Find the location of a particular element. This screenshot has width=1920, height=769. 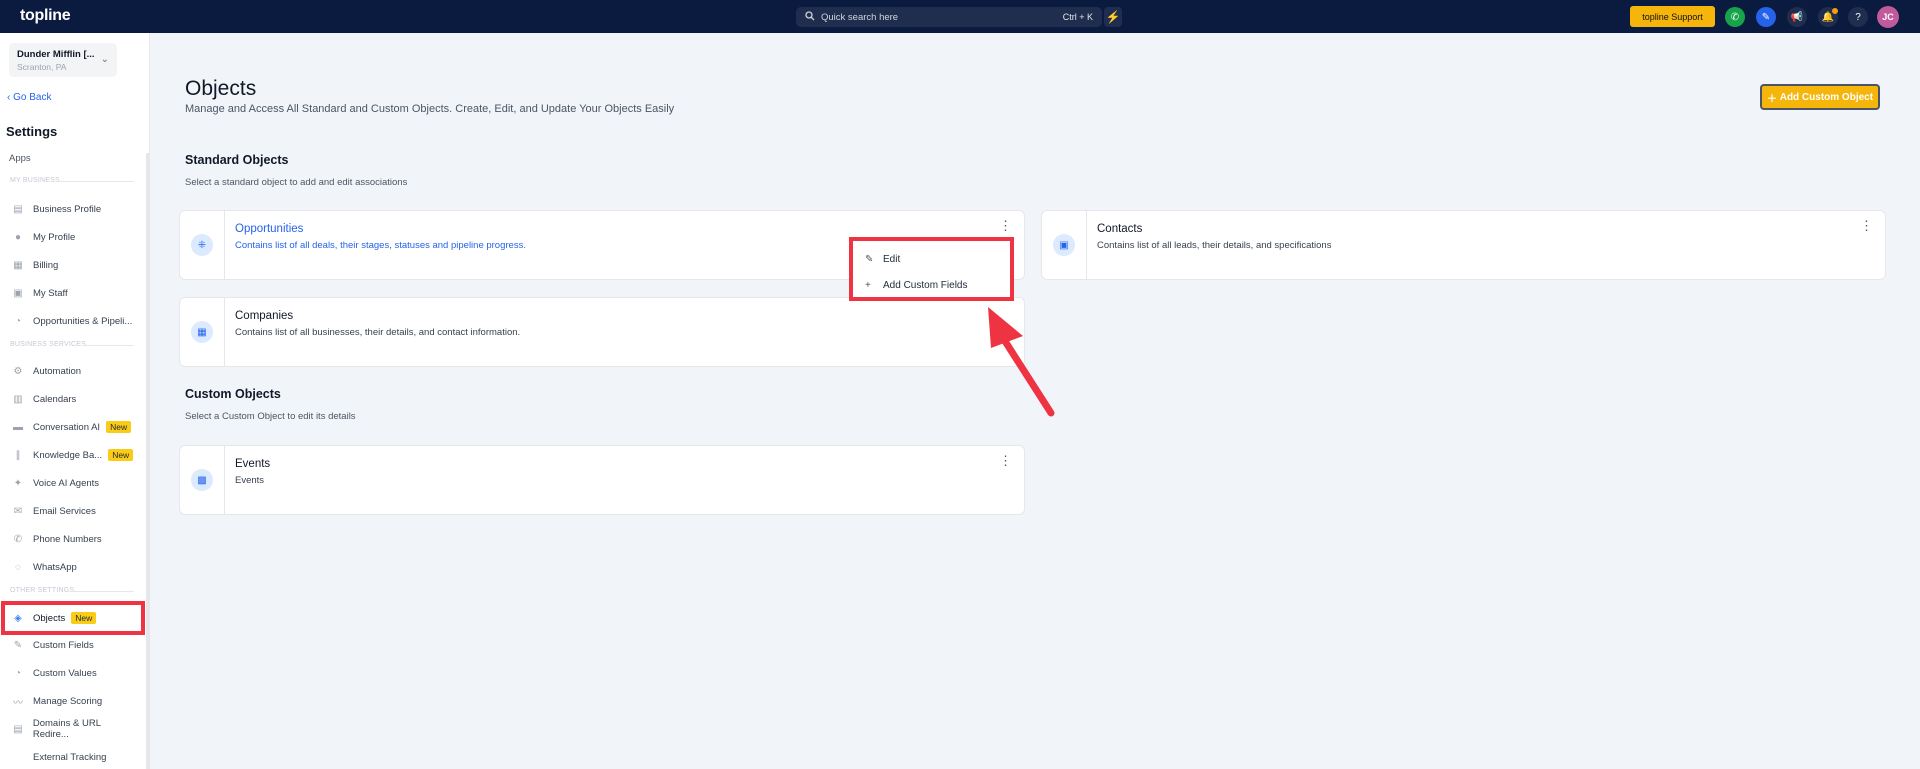

automation-icon: ⚙ is located at coordinates (18, 371).